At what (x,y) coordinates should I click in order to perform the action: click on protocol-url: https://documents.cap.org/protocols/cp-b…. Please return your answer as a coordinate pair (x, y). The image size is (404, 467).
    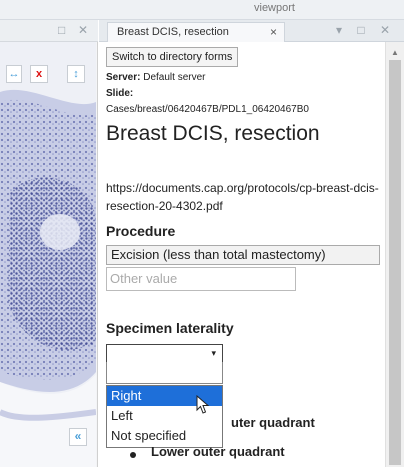
    Looking at the image, I should click on (245, 197).